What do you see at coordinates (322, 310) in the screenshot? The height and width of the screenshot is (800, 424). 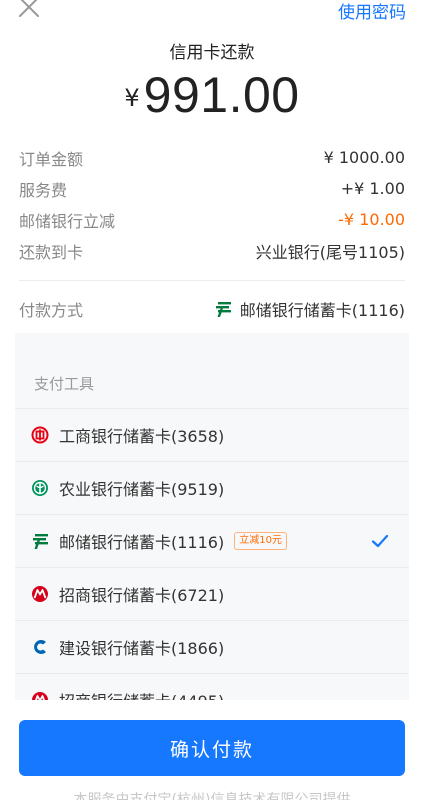 I see `payment-method-name: 邮储银行储蓄卡(1116)` at bounding box center [322, 310].